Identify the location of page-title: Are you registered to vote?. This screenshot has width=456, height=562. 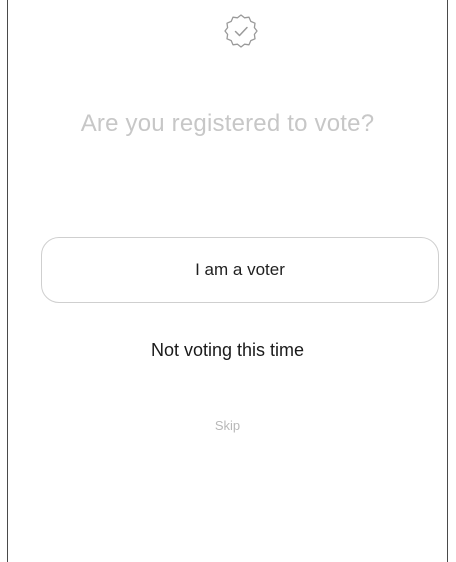
(227, 123).